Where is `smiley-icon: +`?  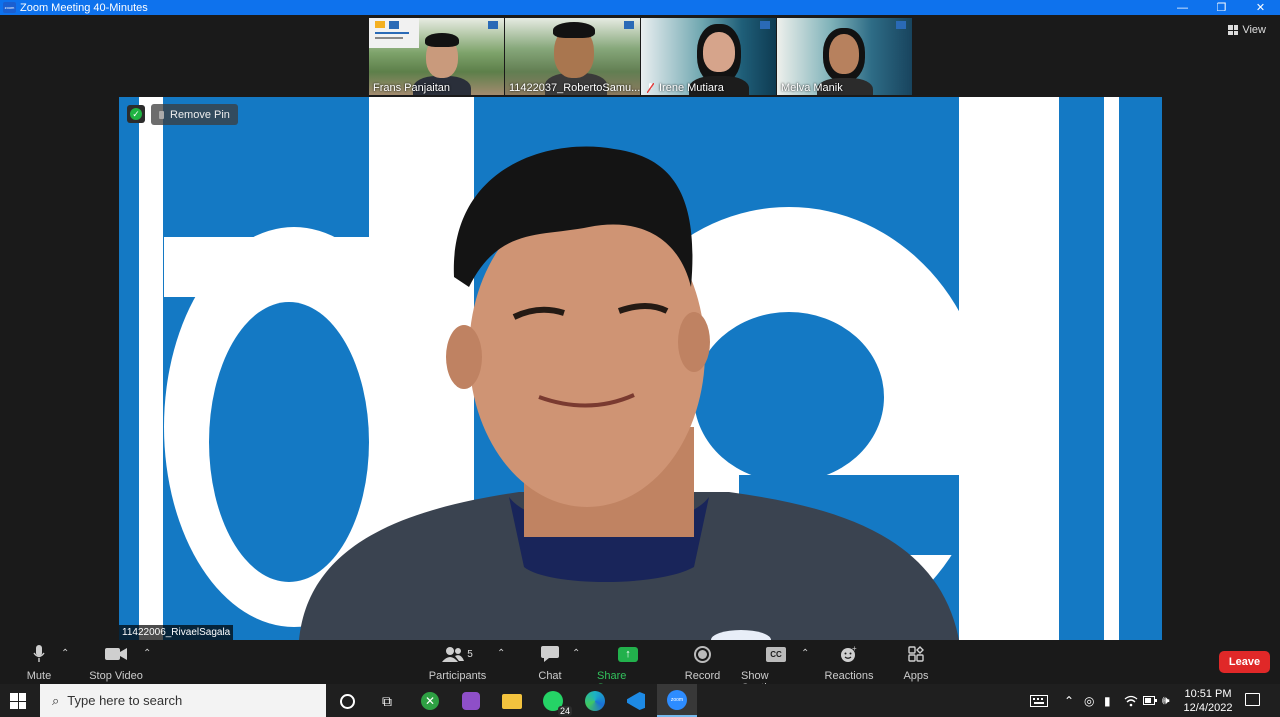 smiley-icon: + is located at coordinates (849, 654).